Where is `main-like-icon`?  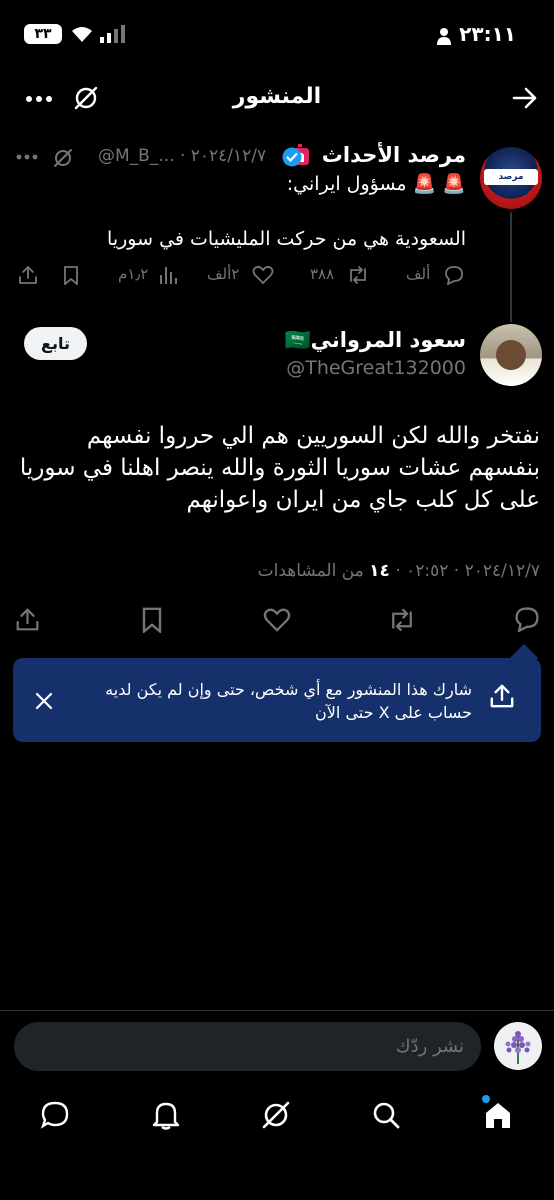
main-like-icon is located at coordinates (277, 620).